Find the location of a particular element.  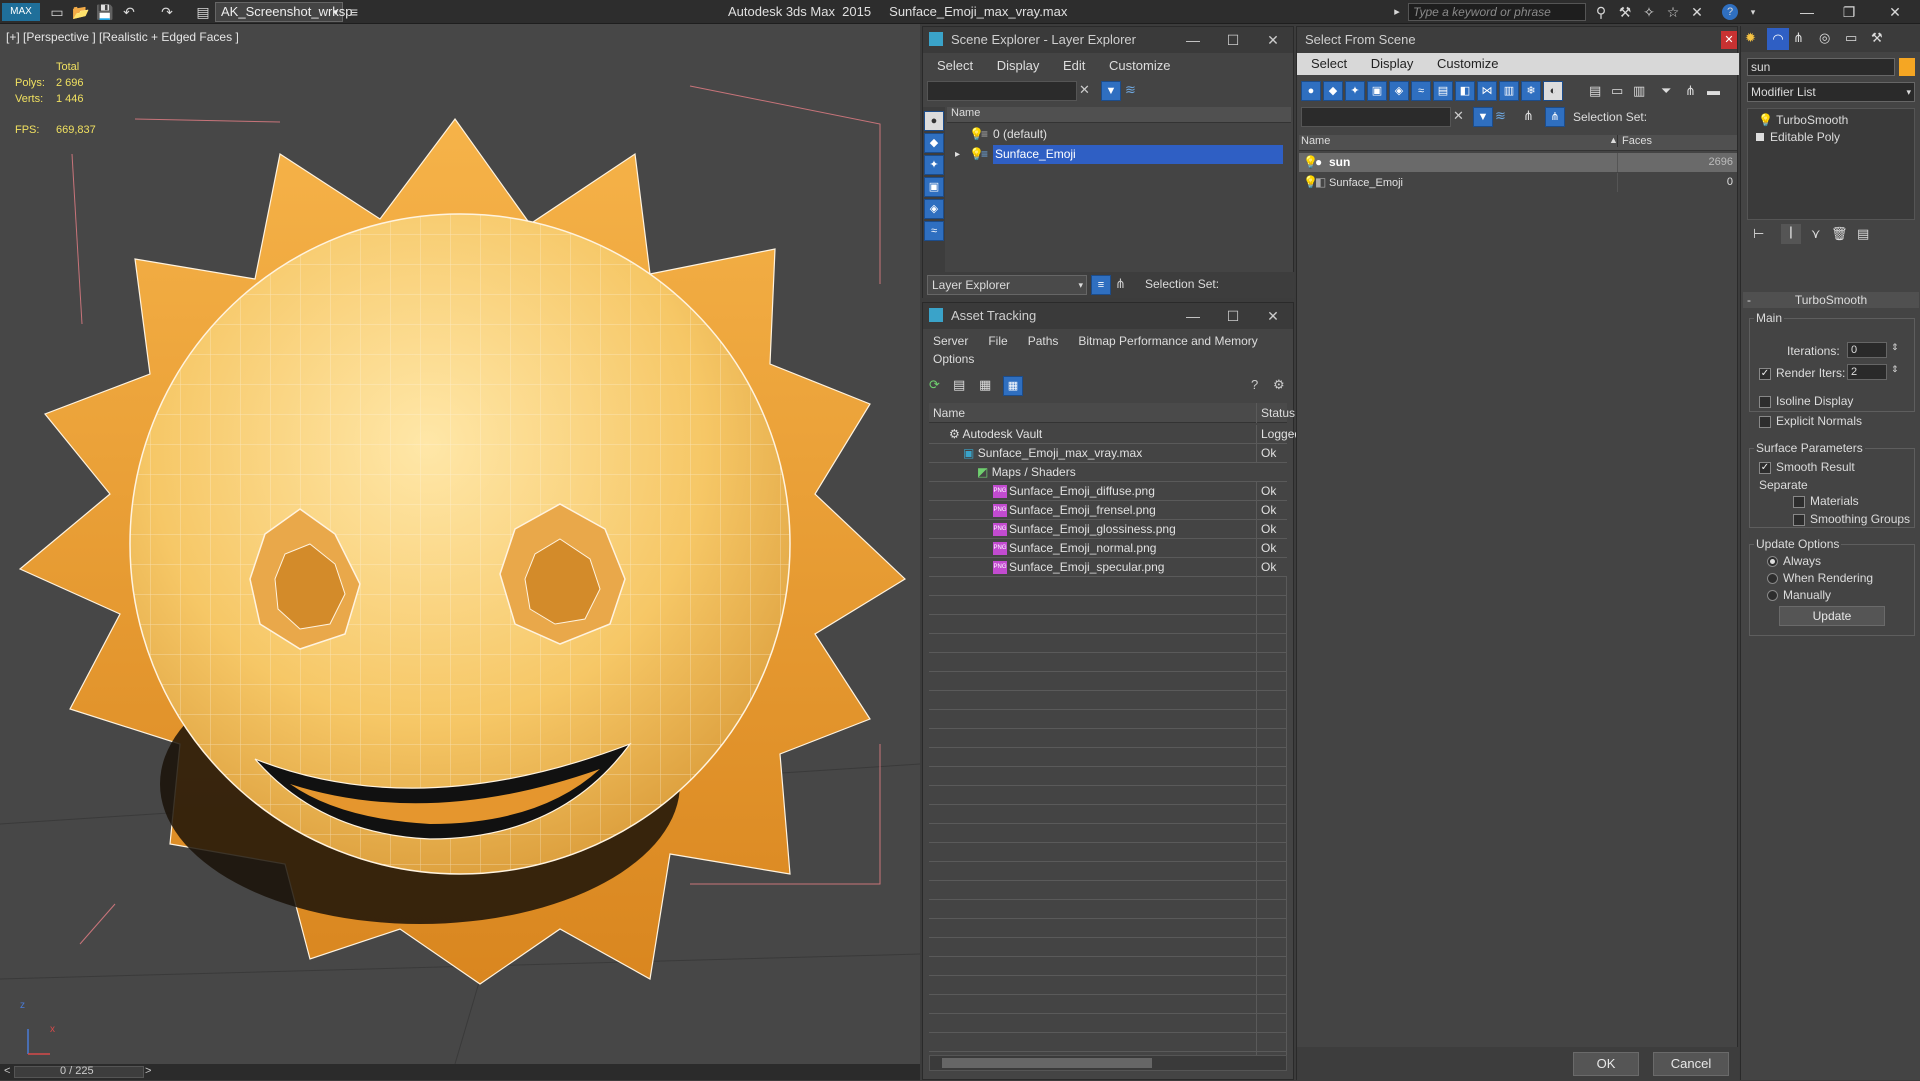

table-row: ▣ Sunface_Emoji_max_vray.max Ok is located at coordinates (1108, 453).